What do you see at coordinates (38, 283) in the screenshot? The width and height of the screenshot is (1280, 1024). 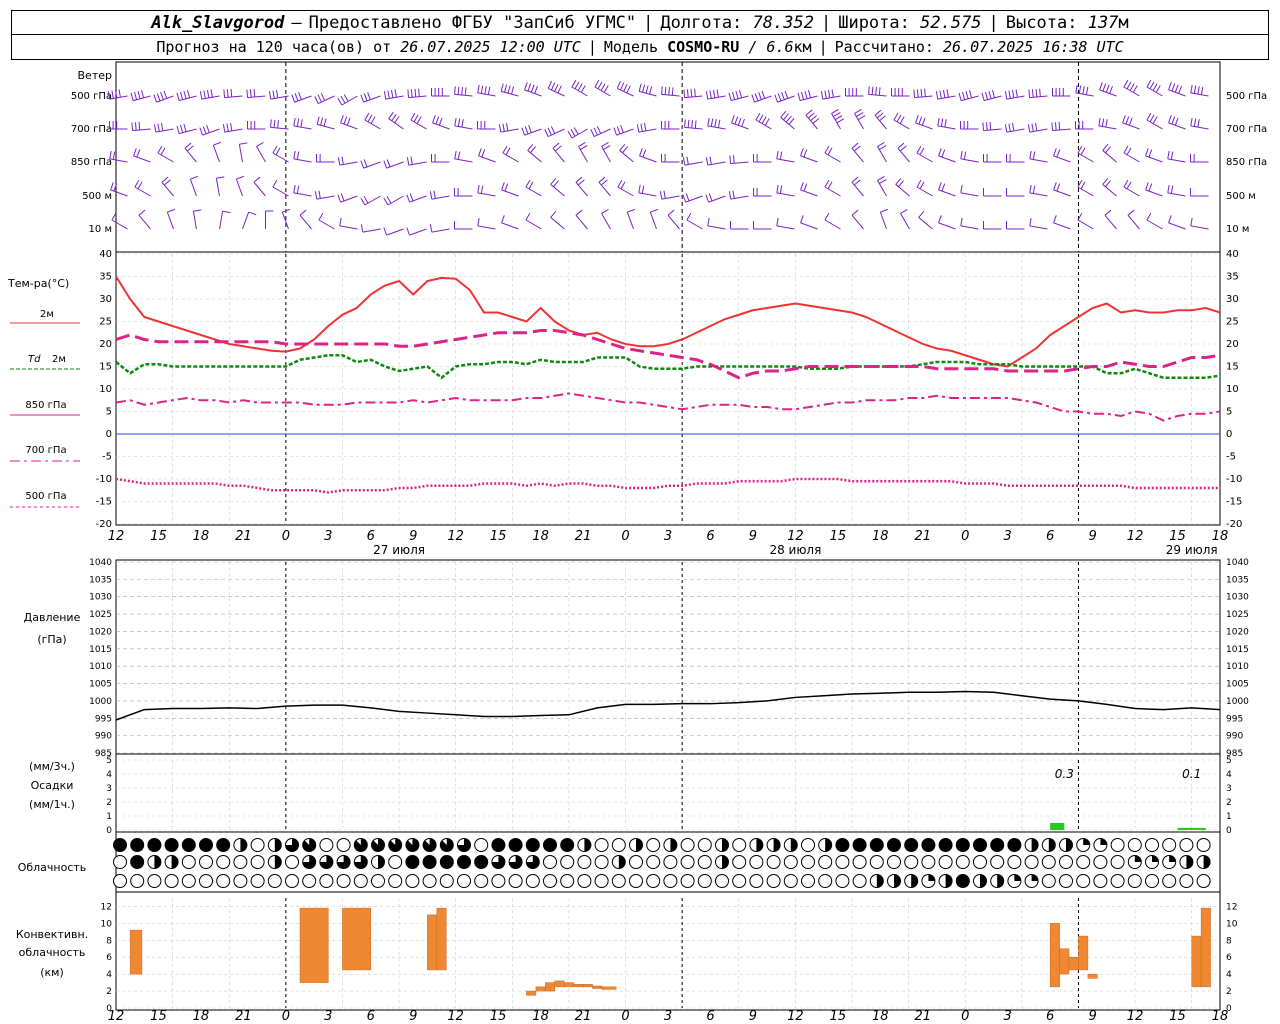 I see `temp-title: Тем-ра(°C)` at bounding box center [38, 283].